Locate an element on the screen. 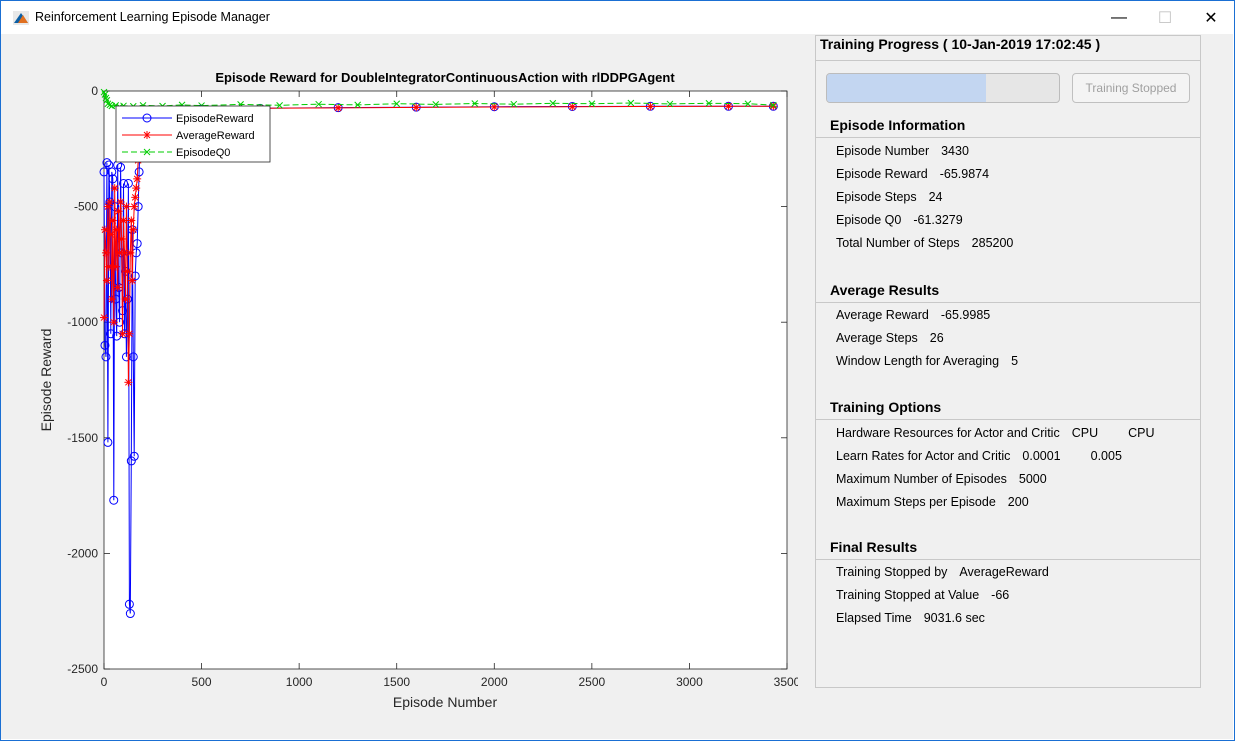  info-row: Window Length for Averaging 5 is located at coordinates (927, 361).